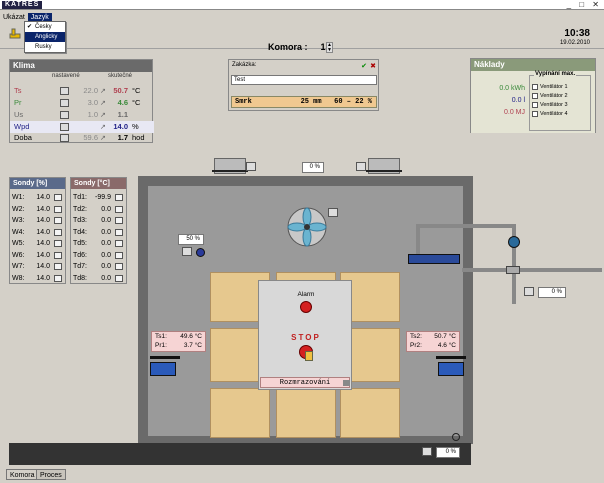 The height and width of the screenshot is (483, 604). I want to click on sonda-label: Td6:, so click(80, 255).